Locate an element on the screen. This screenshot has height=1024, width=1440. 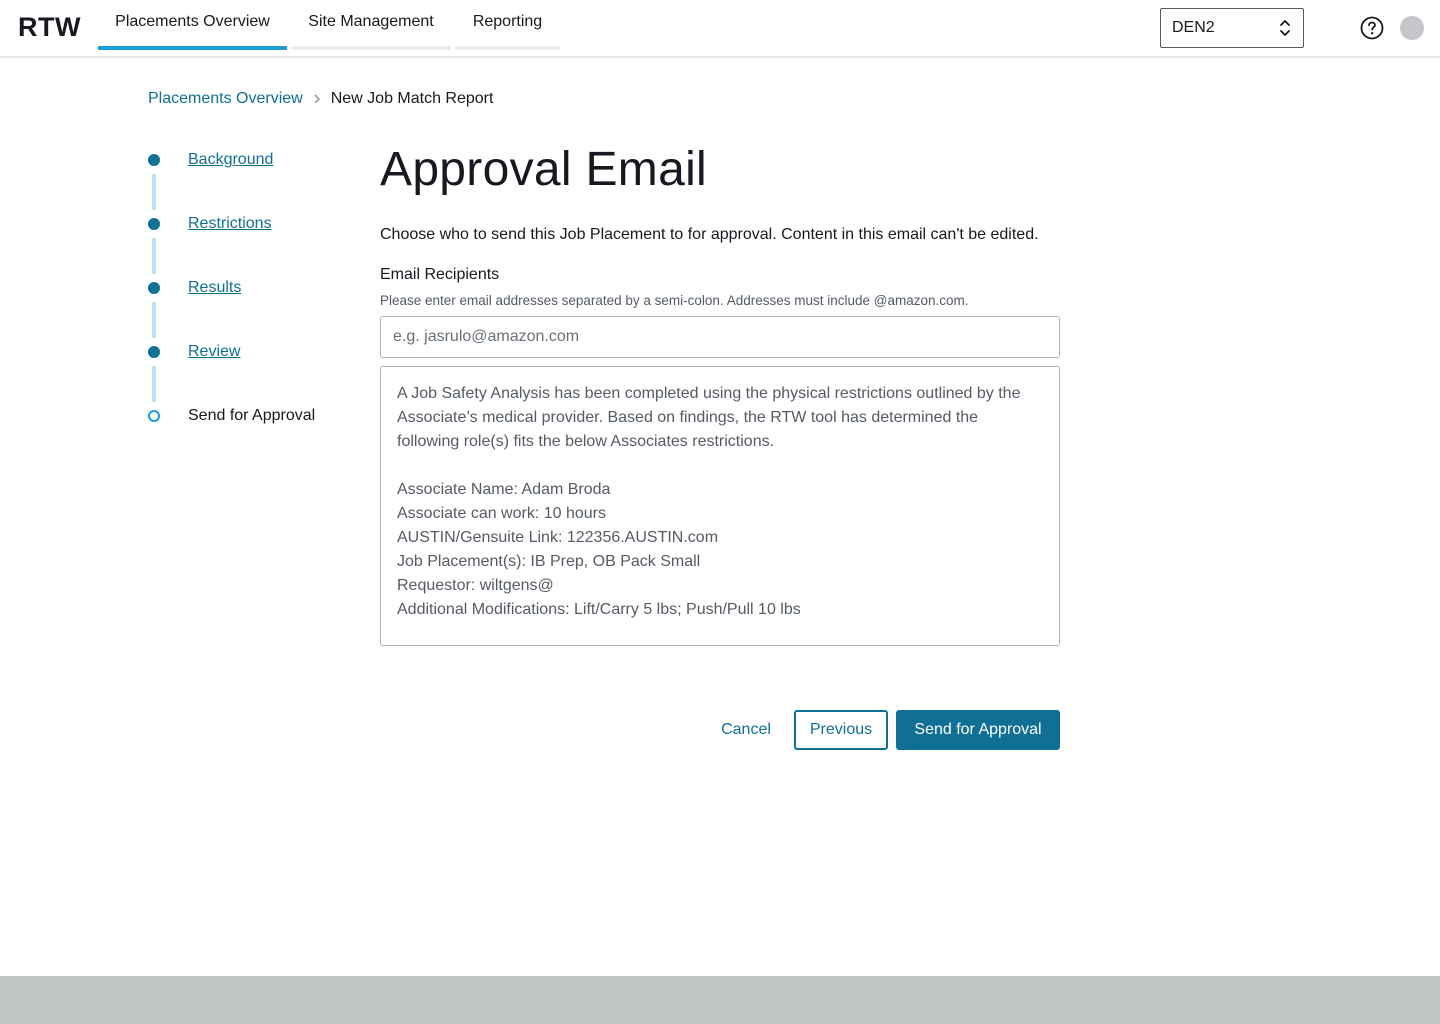
tab-reporting: Reporting is located at coordinates (507, 25).